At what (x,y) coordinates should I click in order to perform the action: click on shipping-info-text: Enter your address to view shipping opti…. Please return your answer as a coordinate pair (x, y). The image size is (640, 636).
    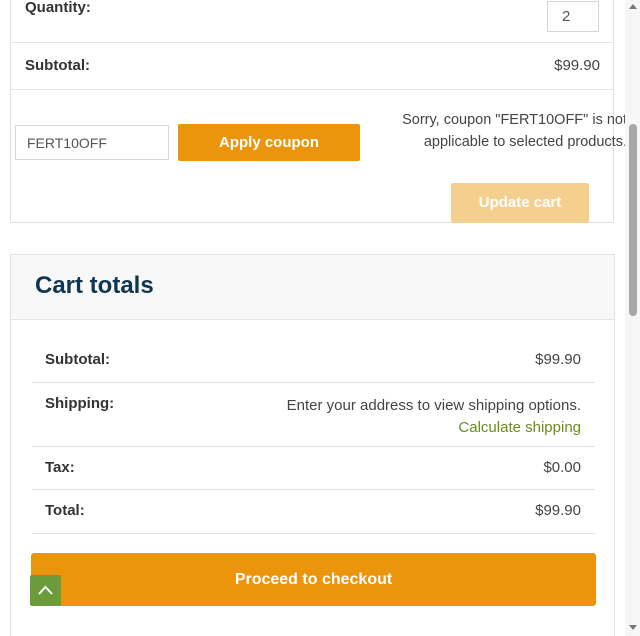
    Looking at the image, I should click on (433, 405).